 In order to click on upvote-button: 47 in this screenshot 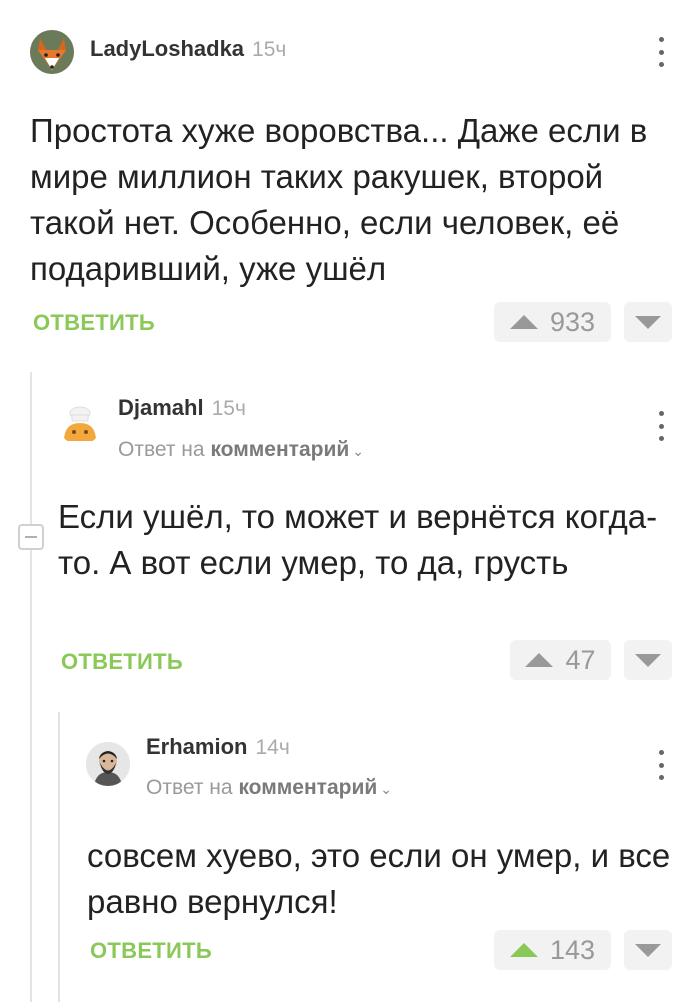, I will do `click(560, 660)`.